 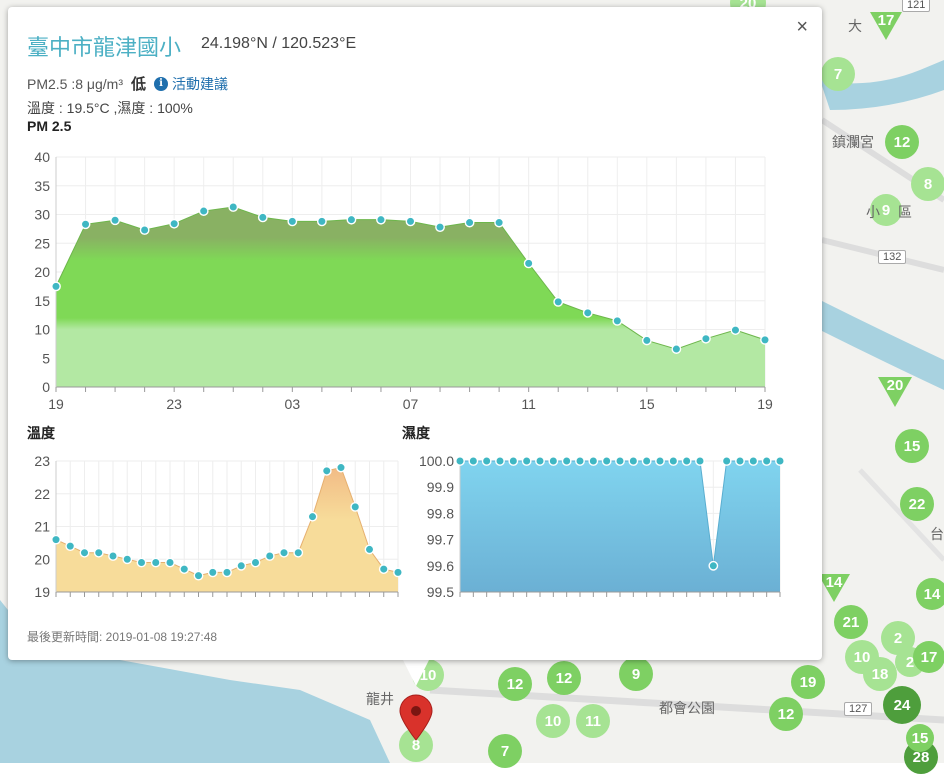 What do you see at coordinates (411, 404) in the screenshot?
I see `x-tick-label: 07` at bounding box center [411, 404].